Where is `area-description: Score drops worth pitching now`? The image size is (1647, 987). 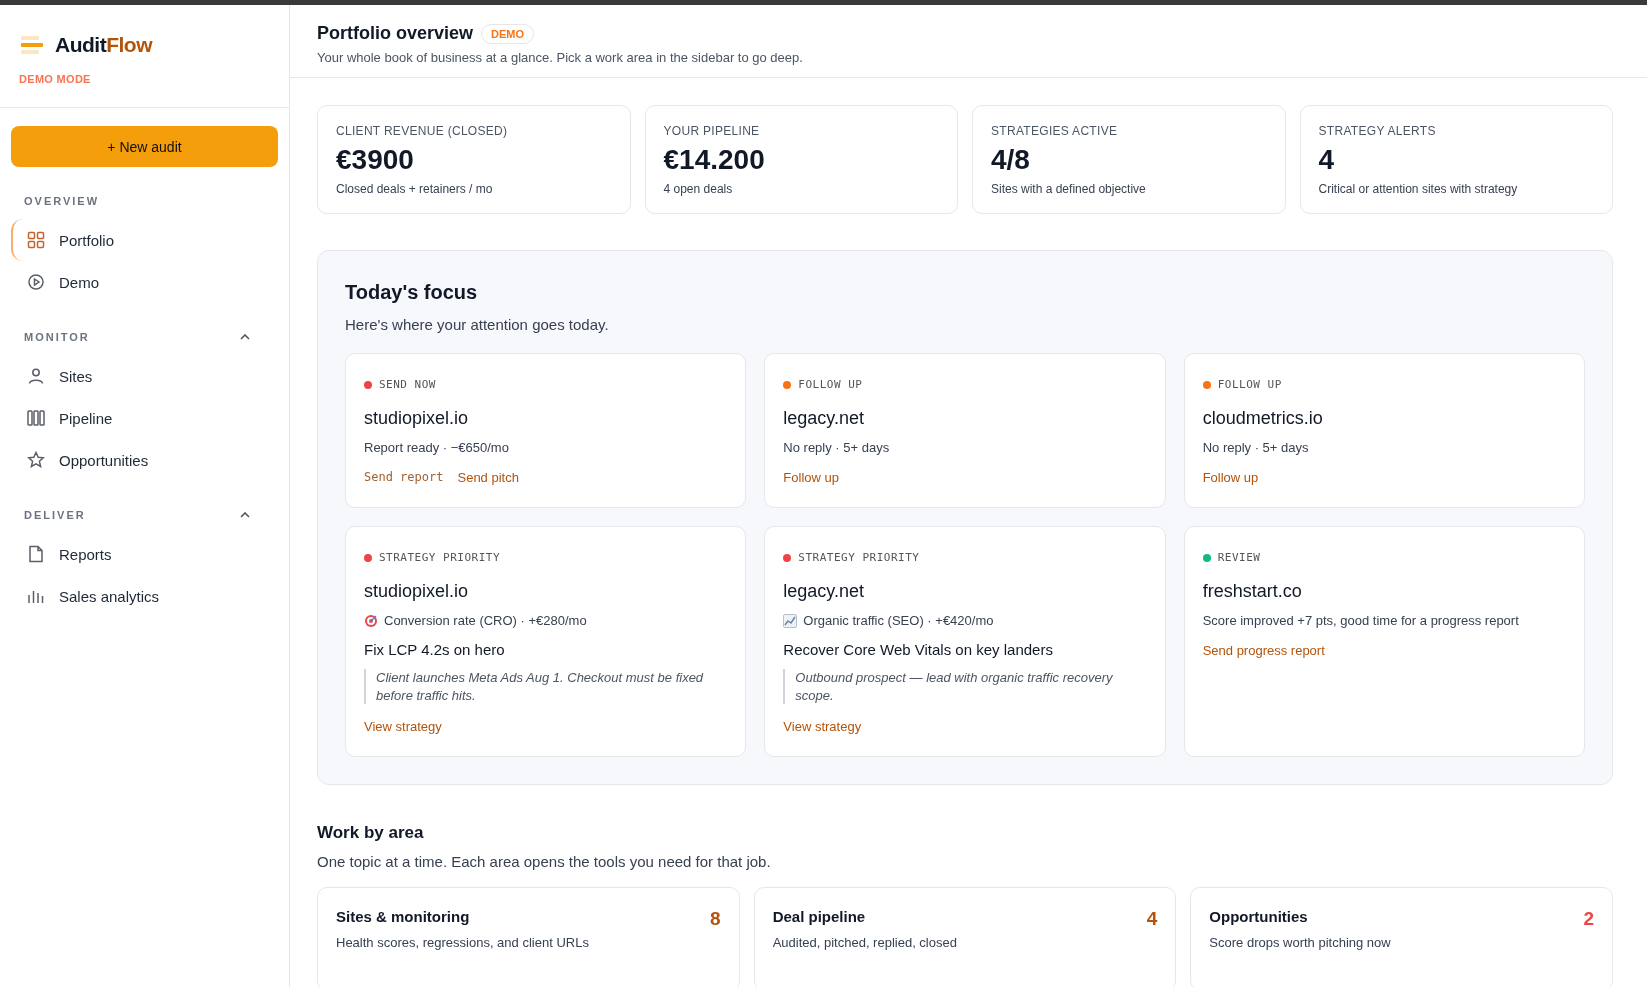 area-description: Score drops worth pitching now is located at coordinates (1300, 943).